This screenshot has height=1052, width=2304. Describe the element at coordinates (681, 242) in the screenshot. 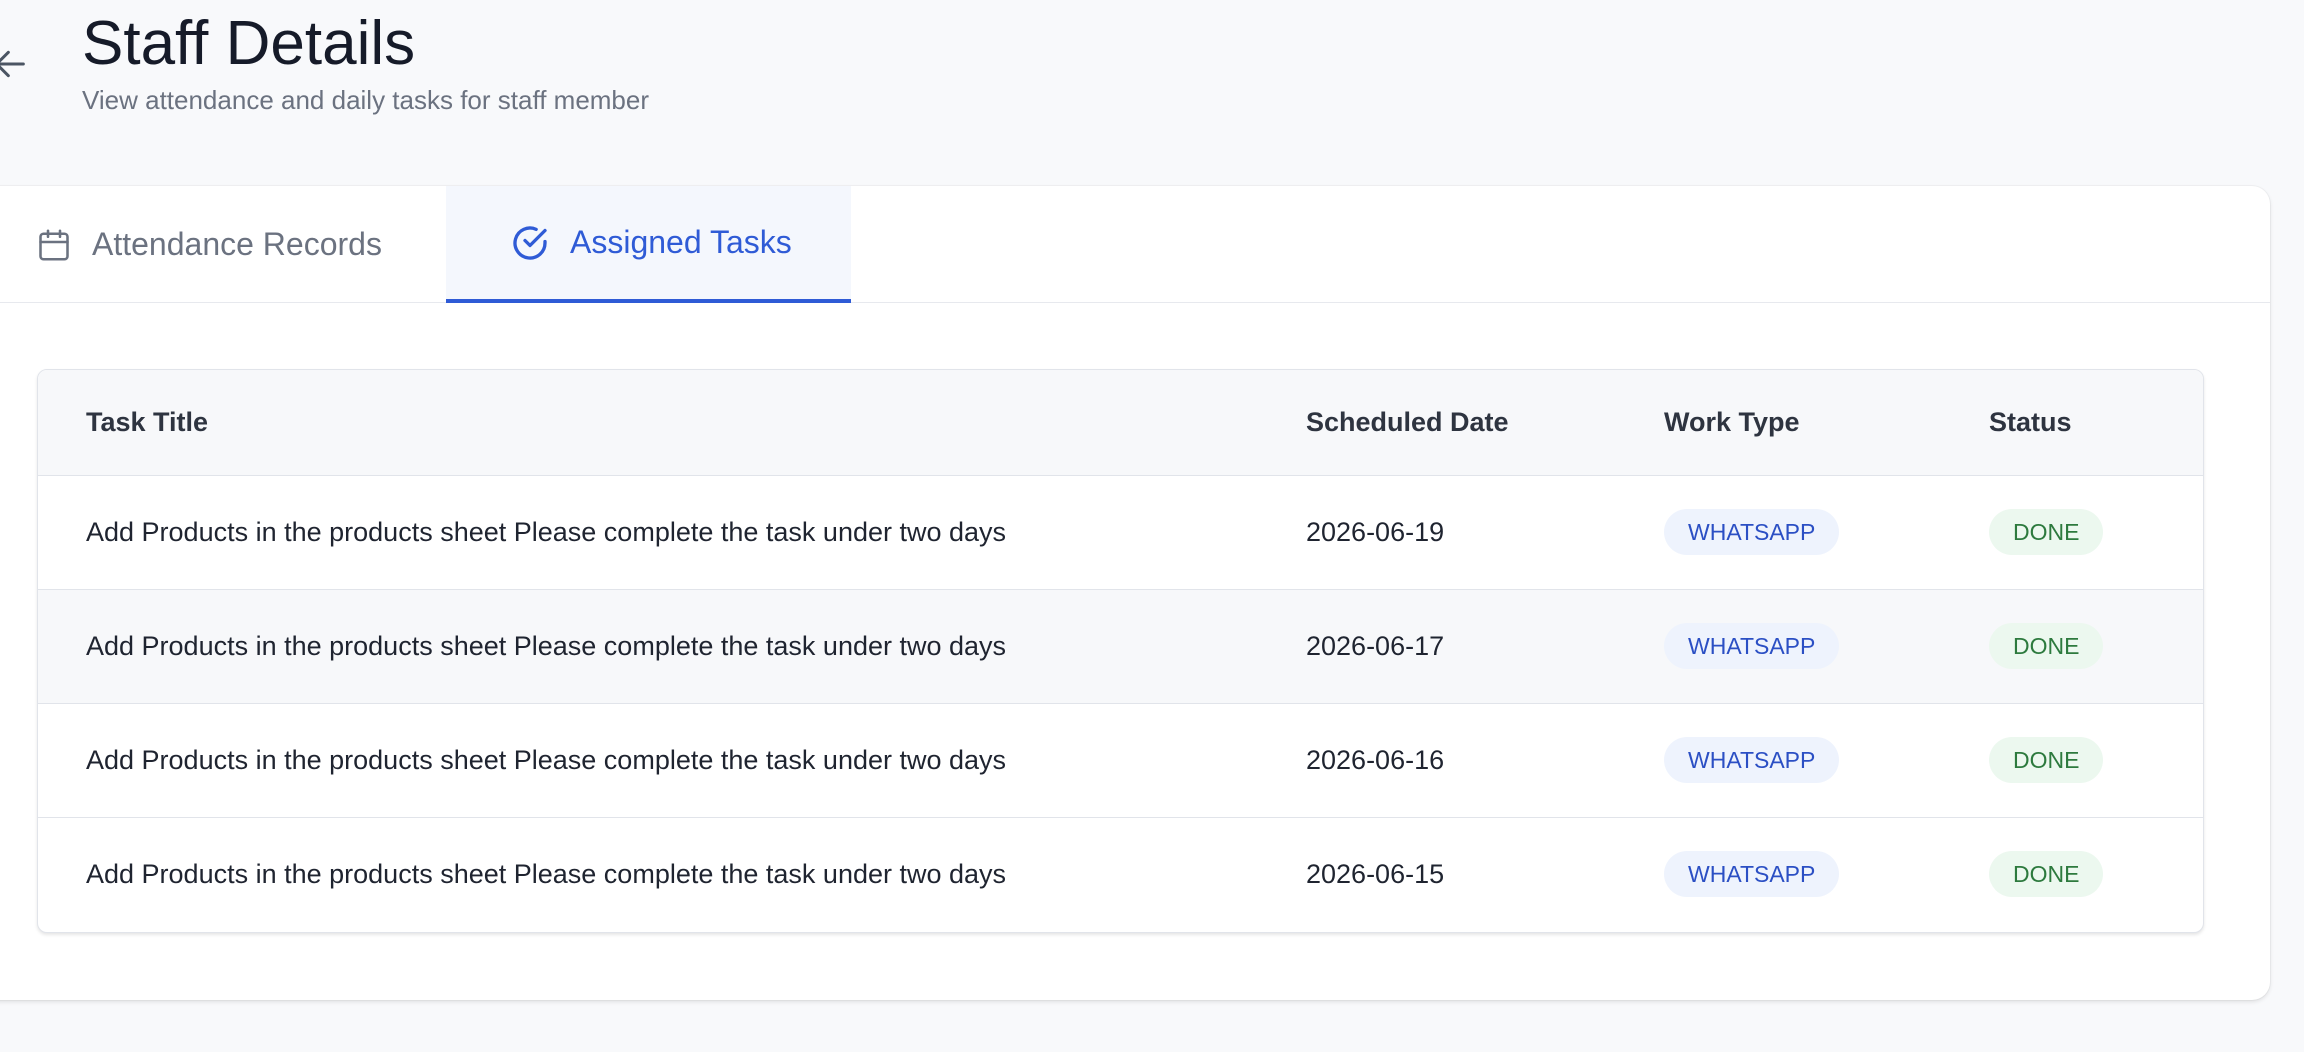

I see `tab-assigned-tasks-label: Assigned Tasks` at that location.